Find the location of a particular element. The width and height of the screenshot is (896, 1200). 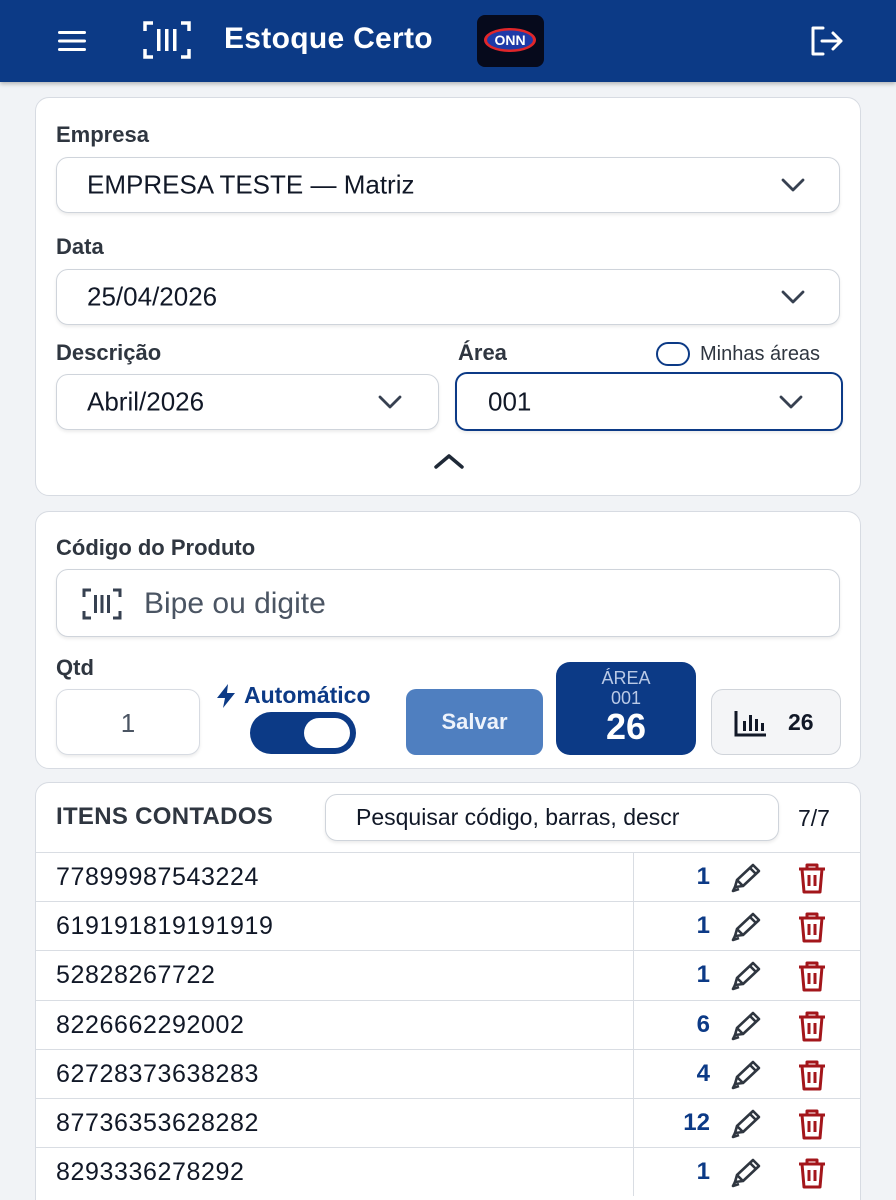

table-row: 52828267722 1 is located at coordinates (448, 975).